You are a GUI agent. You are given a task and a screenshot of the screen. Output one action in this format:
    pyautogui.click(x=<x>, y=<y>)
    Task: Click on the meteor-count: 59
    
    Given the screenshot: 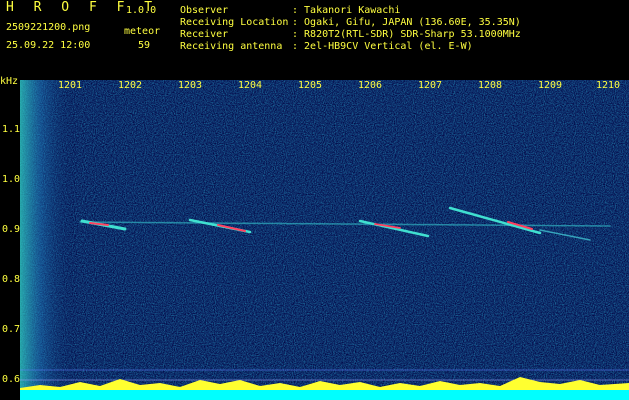 What is the action you would take?
    pyautogui.click(x=144, y=45)
    